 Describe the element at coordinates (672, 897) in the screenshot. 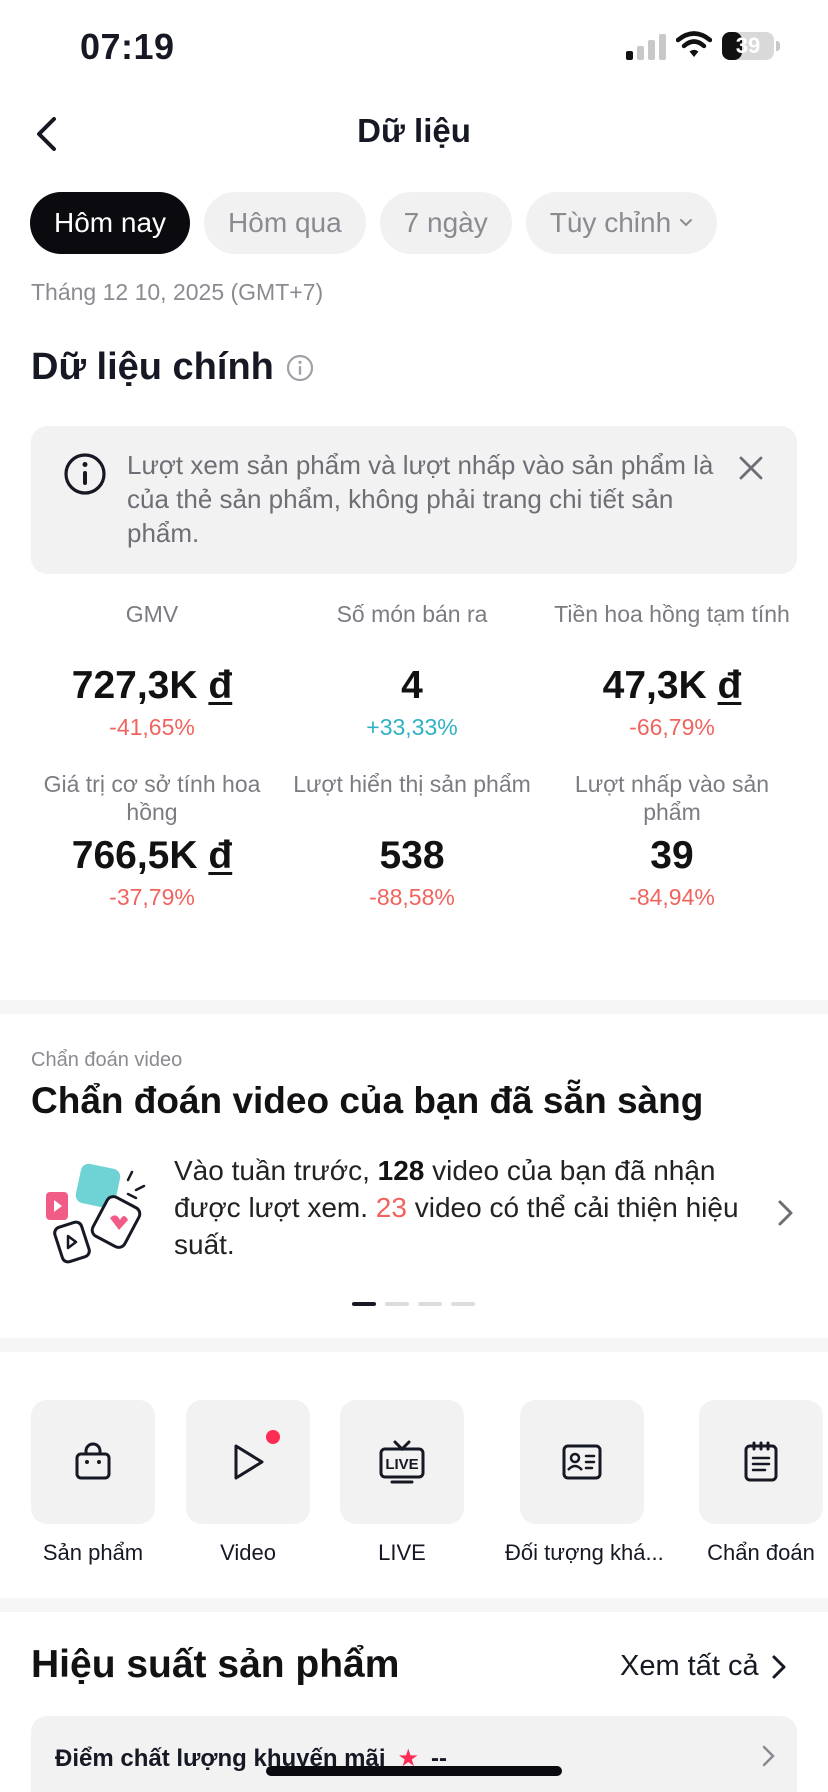

I see `metric-change: -84,94%` at that location.